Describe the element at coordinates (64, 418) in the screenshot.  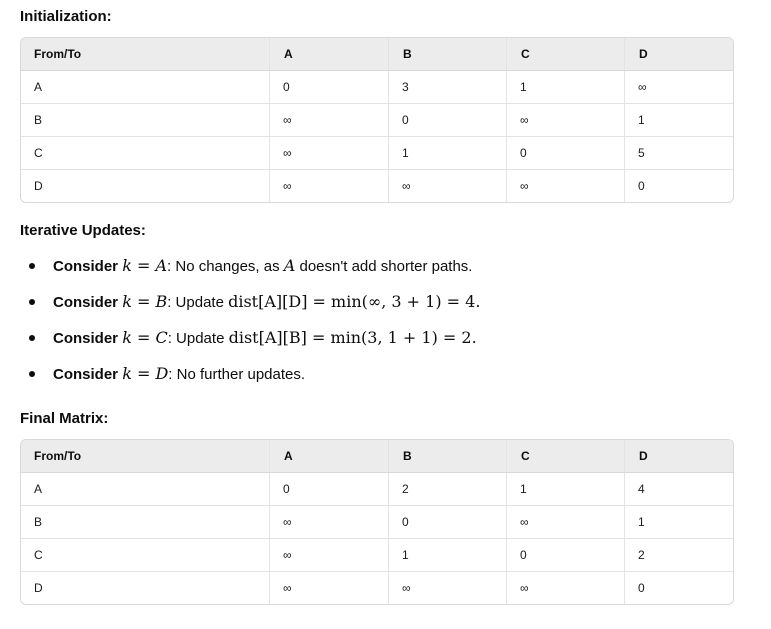
I see `final-matrix-heading: Final Matrix:` at that location.